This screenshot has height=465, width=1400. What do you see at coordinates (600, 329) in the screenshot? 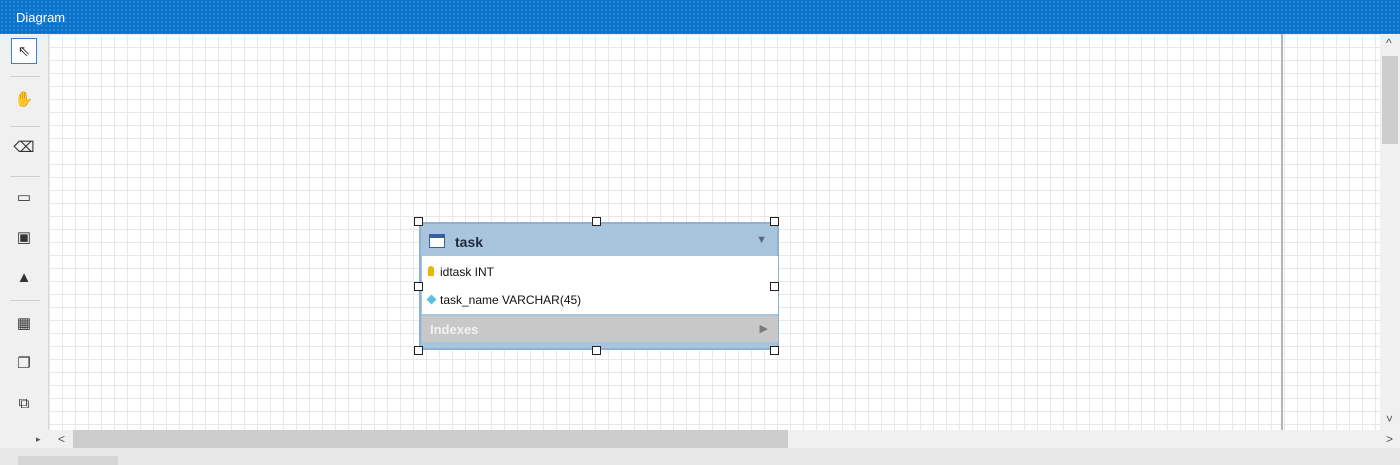
I see `indexes-section: Indexes ▶` at bounding box center [600, 329].